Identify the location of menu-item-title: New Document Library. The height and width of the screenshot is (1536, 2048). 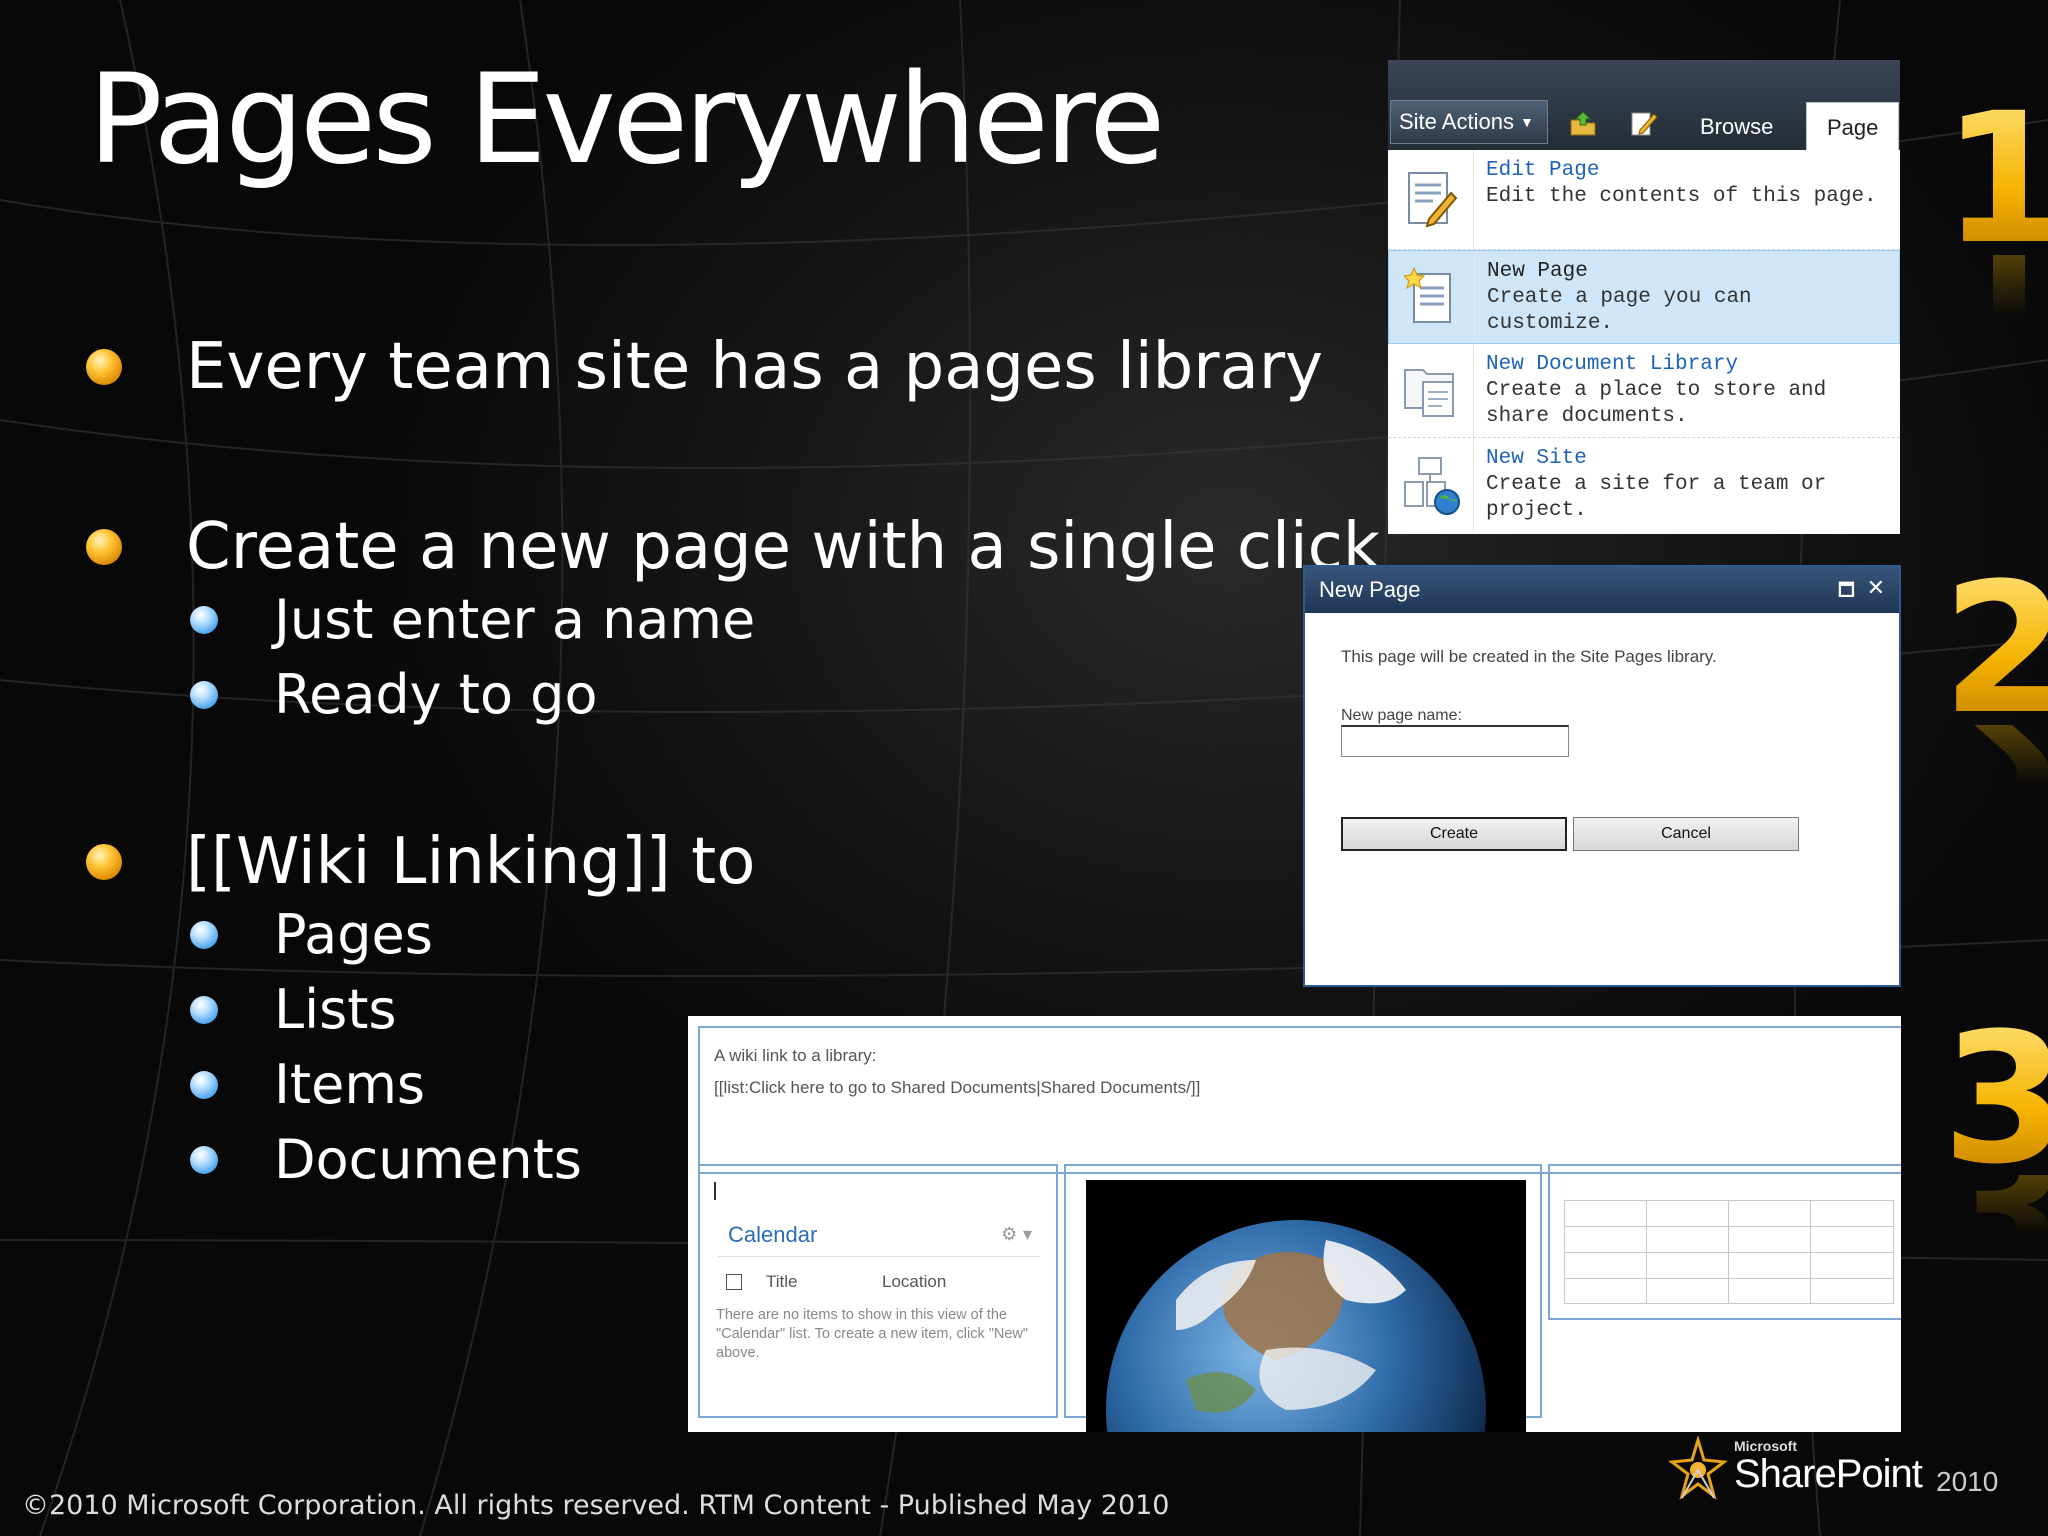
(1612, 364).